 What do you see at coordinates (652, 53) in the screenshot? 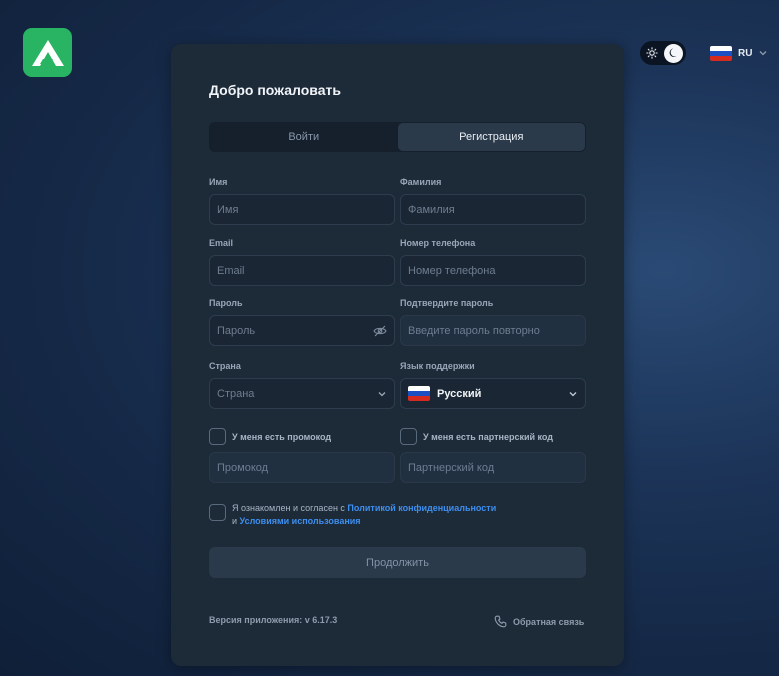
I see `sun-icon` at bounding box center [652, 53].